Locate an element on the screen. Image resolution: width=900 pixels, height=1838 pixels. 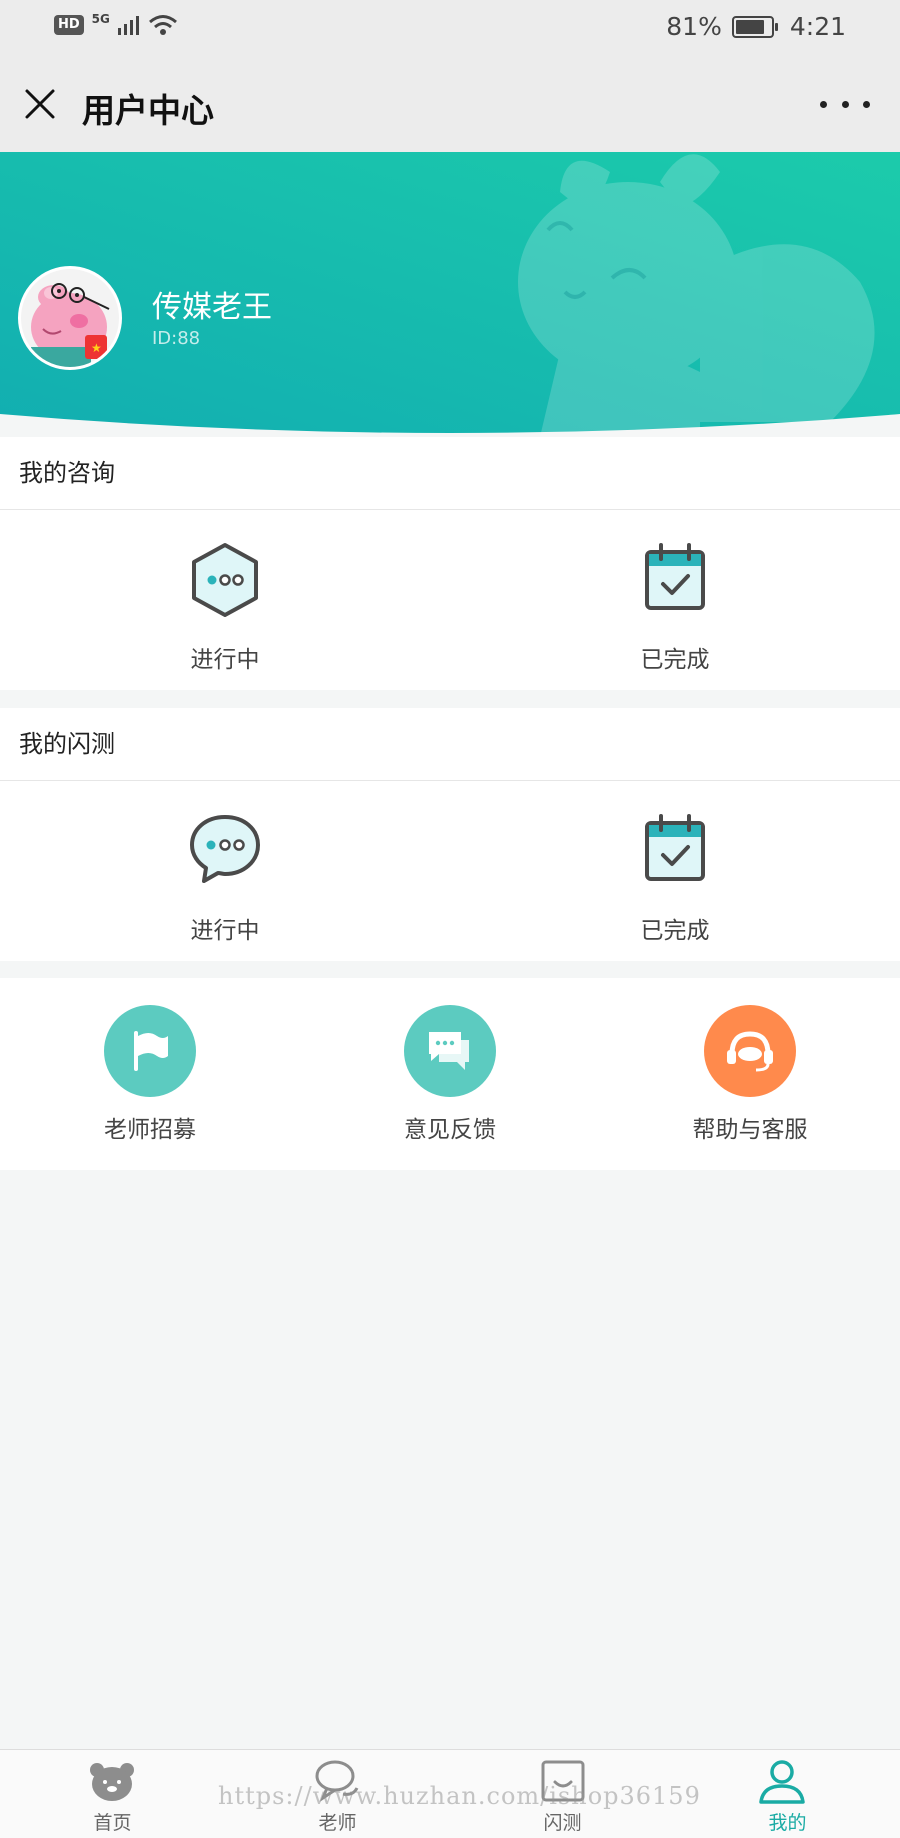
tab-home: 首页 is located at coordinates (112, 1794).